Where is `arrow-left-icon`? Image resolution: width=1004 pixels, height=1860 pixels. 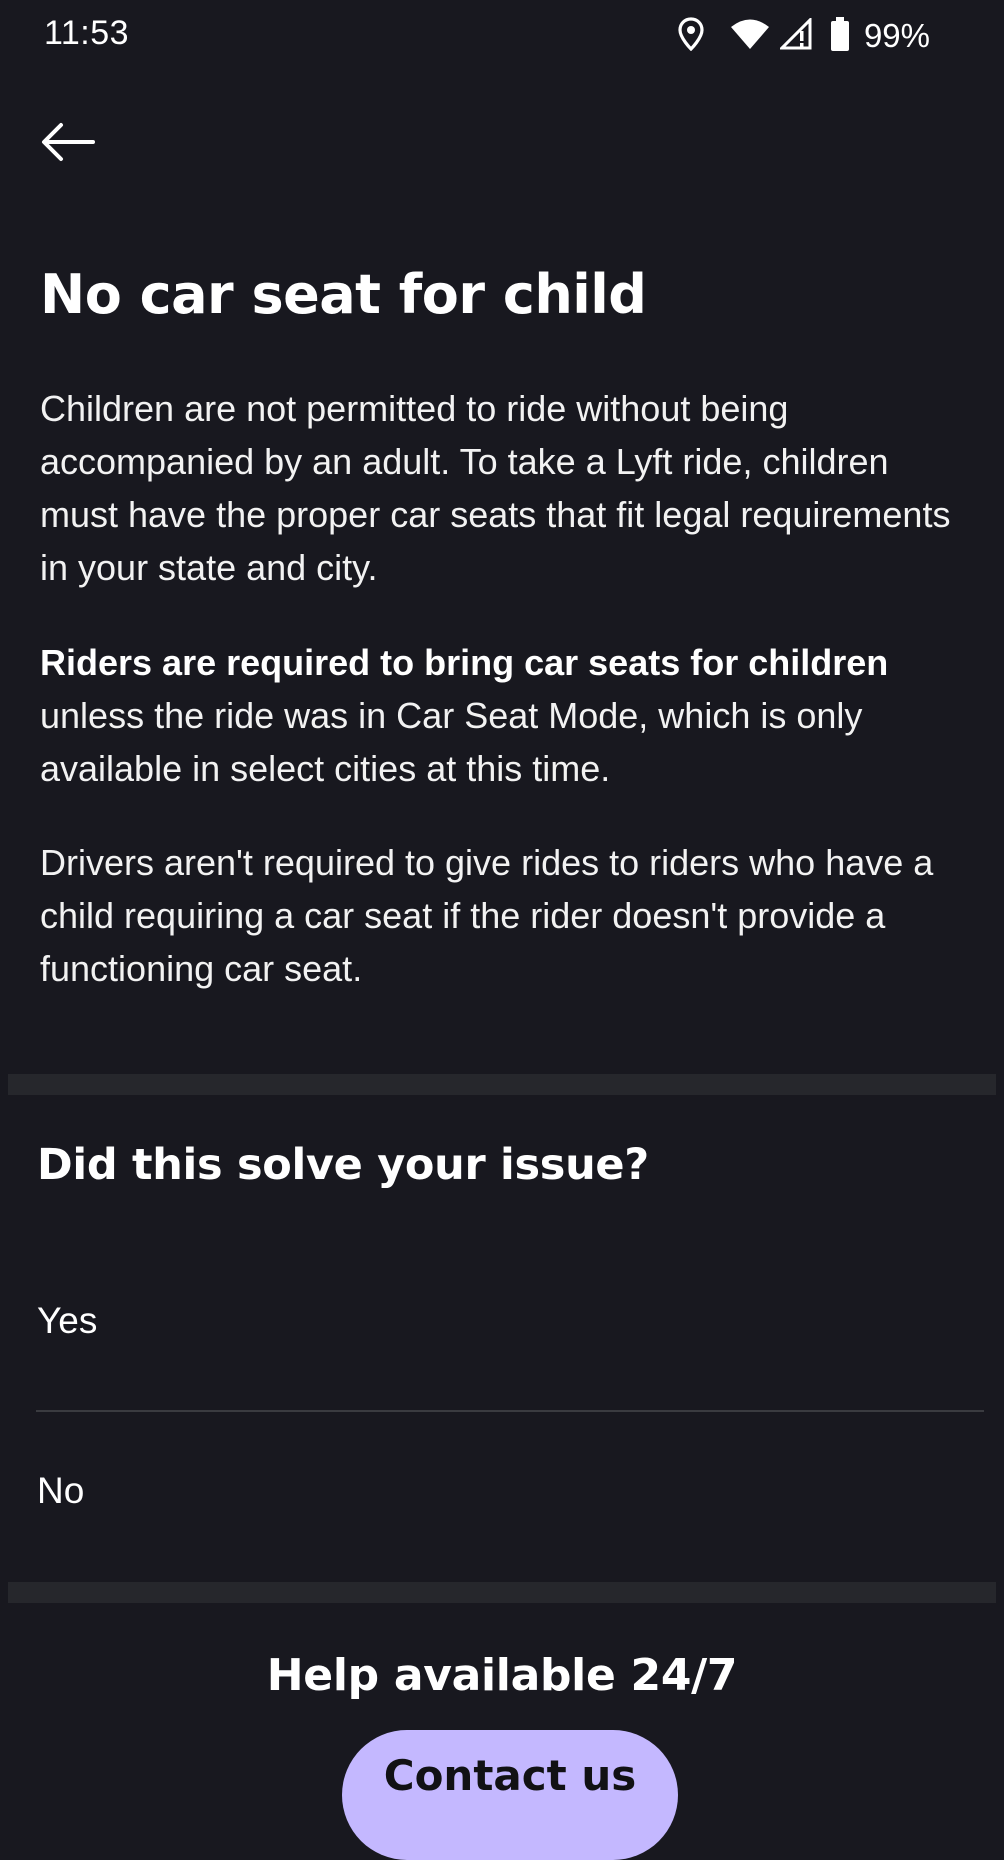 arrow-left-icon is located at coordinates (68, 144).